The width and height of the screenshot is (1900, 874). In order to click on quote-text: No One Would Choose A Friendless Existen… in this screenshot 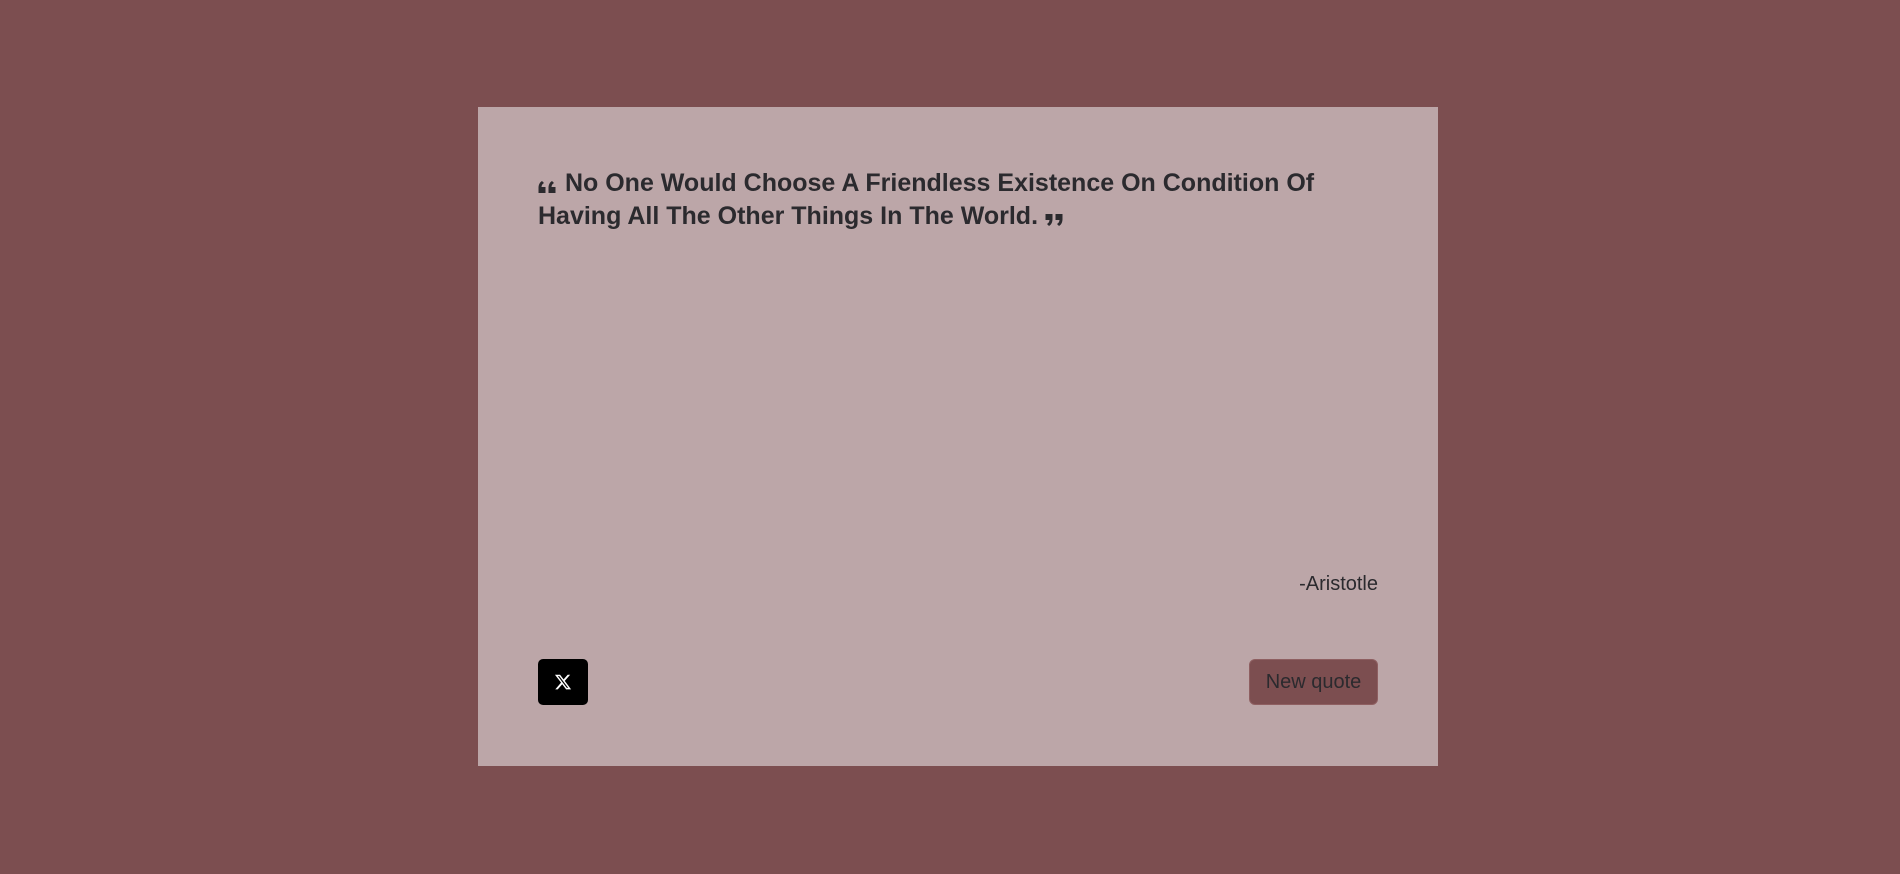, I will do `click(926, 199)`.